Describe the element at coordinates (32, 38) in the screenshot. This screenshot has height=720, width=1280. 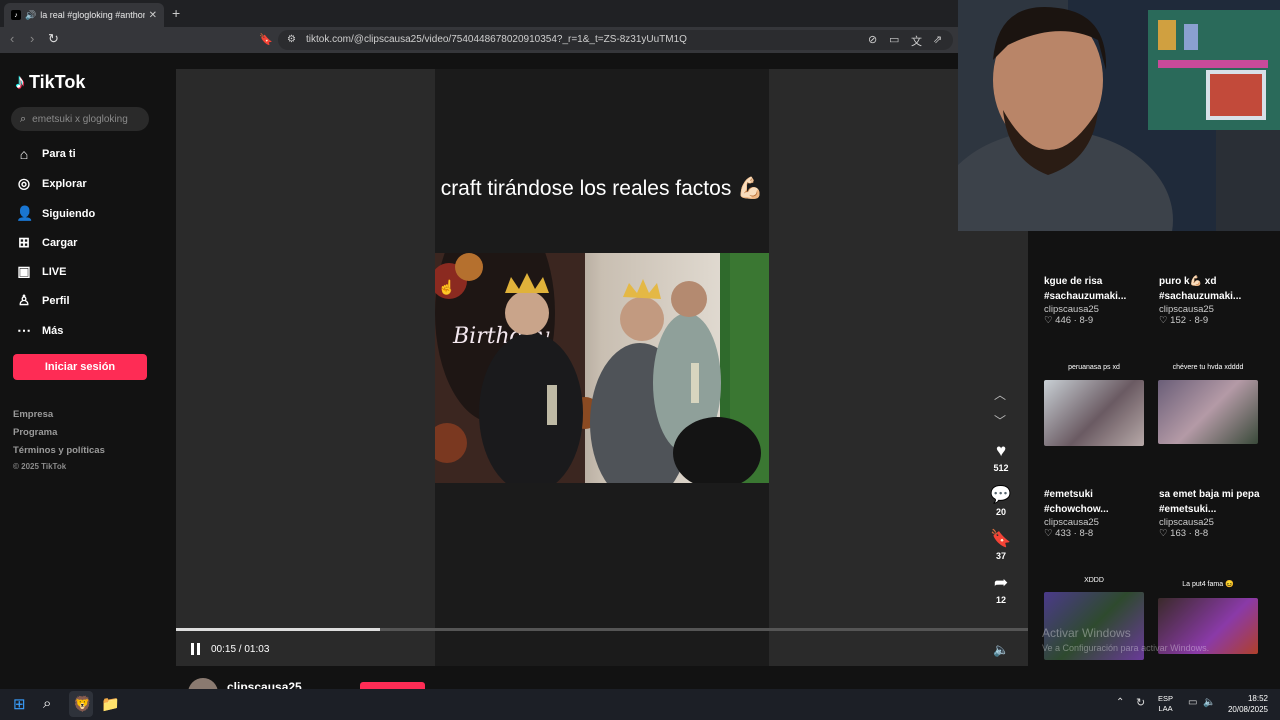
I see `forward-icon: ›` at that location.